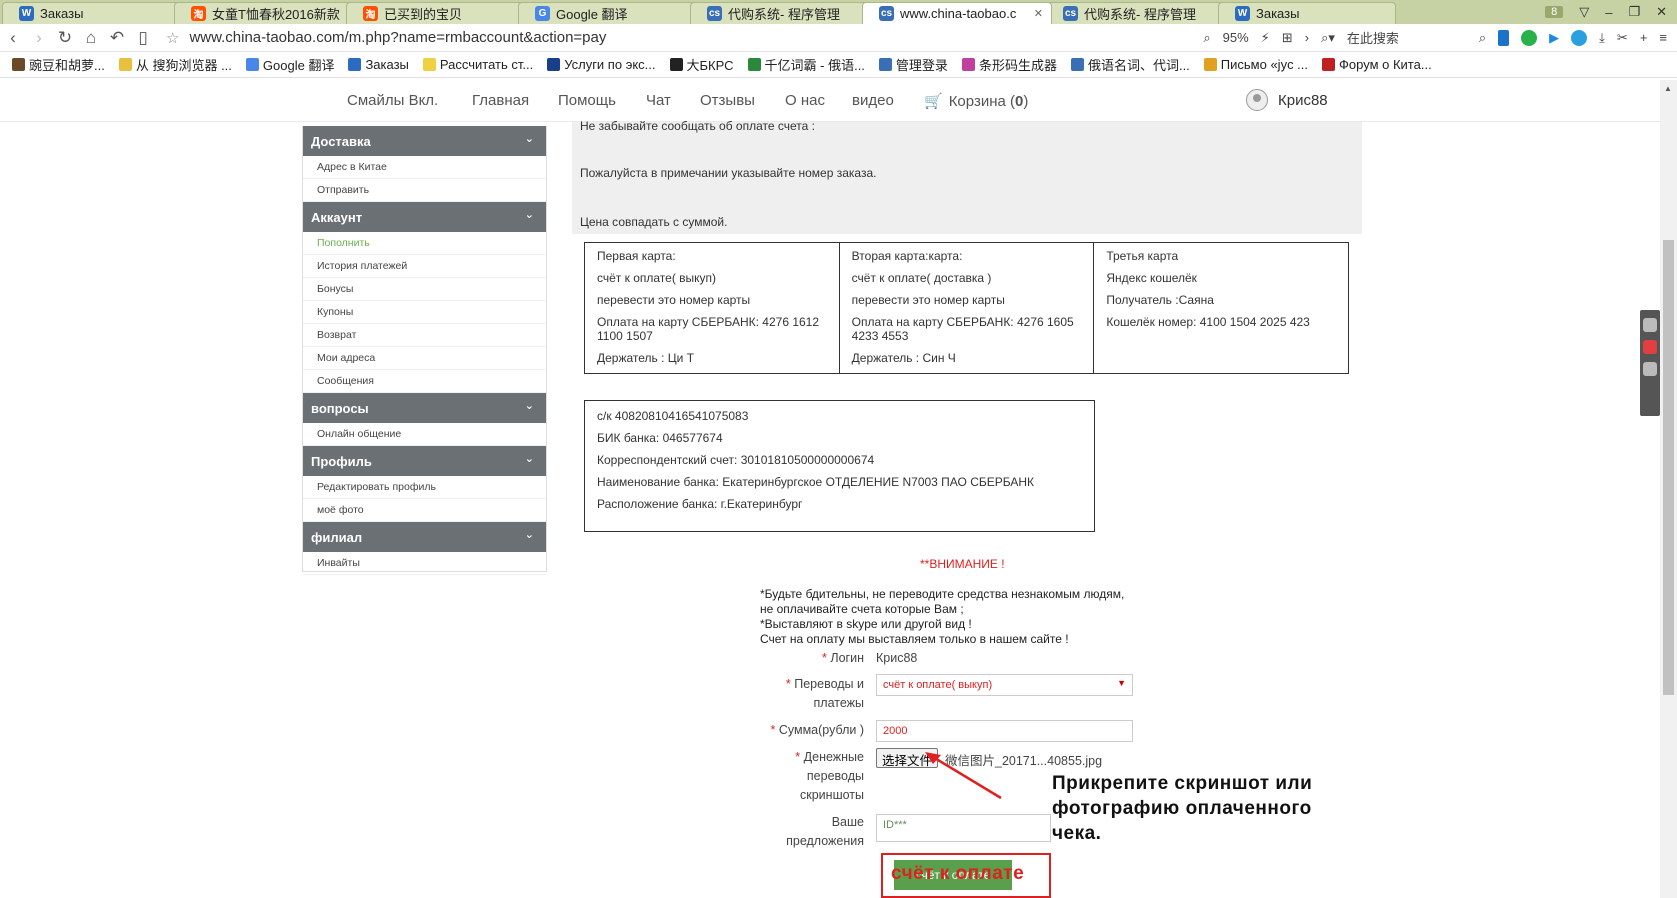 Image resolution: width=1677 pixels, height=898 pixels. I want to click on sidebar-section-header: Профиль ⌄, so click(424, 461).